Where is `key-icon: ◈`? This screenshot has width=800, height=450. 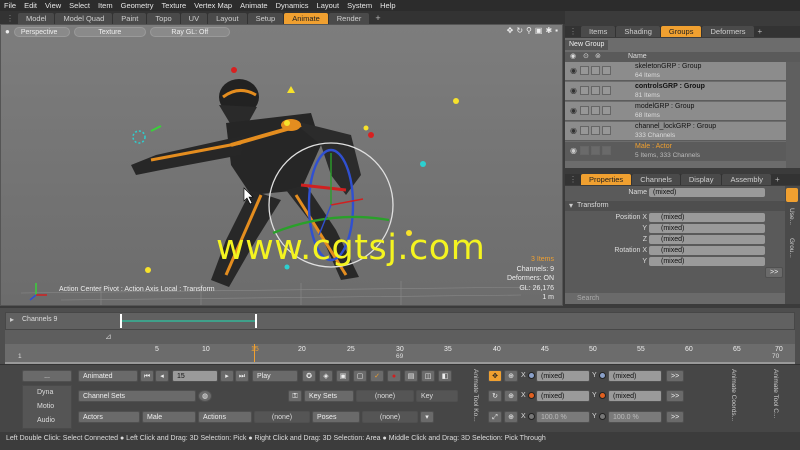 key-icon: ◈ is located at coordinates (326, 376).